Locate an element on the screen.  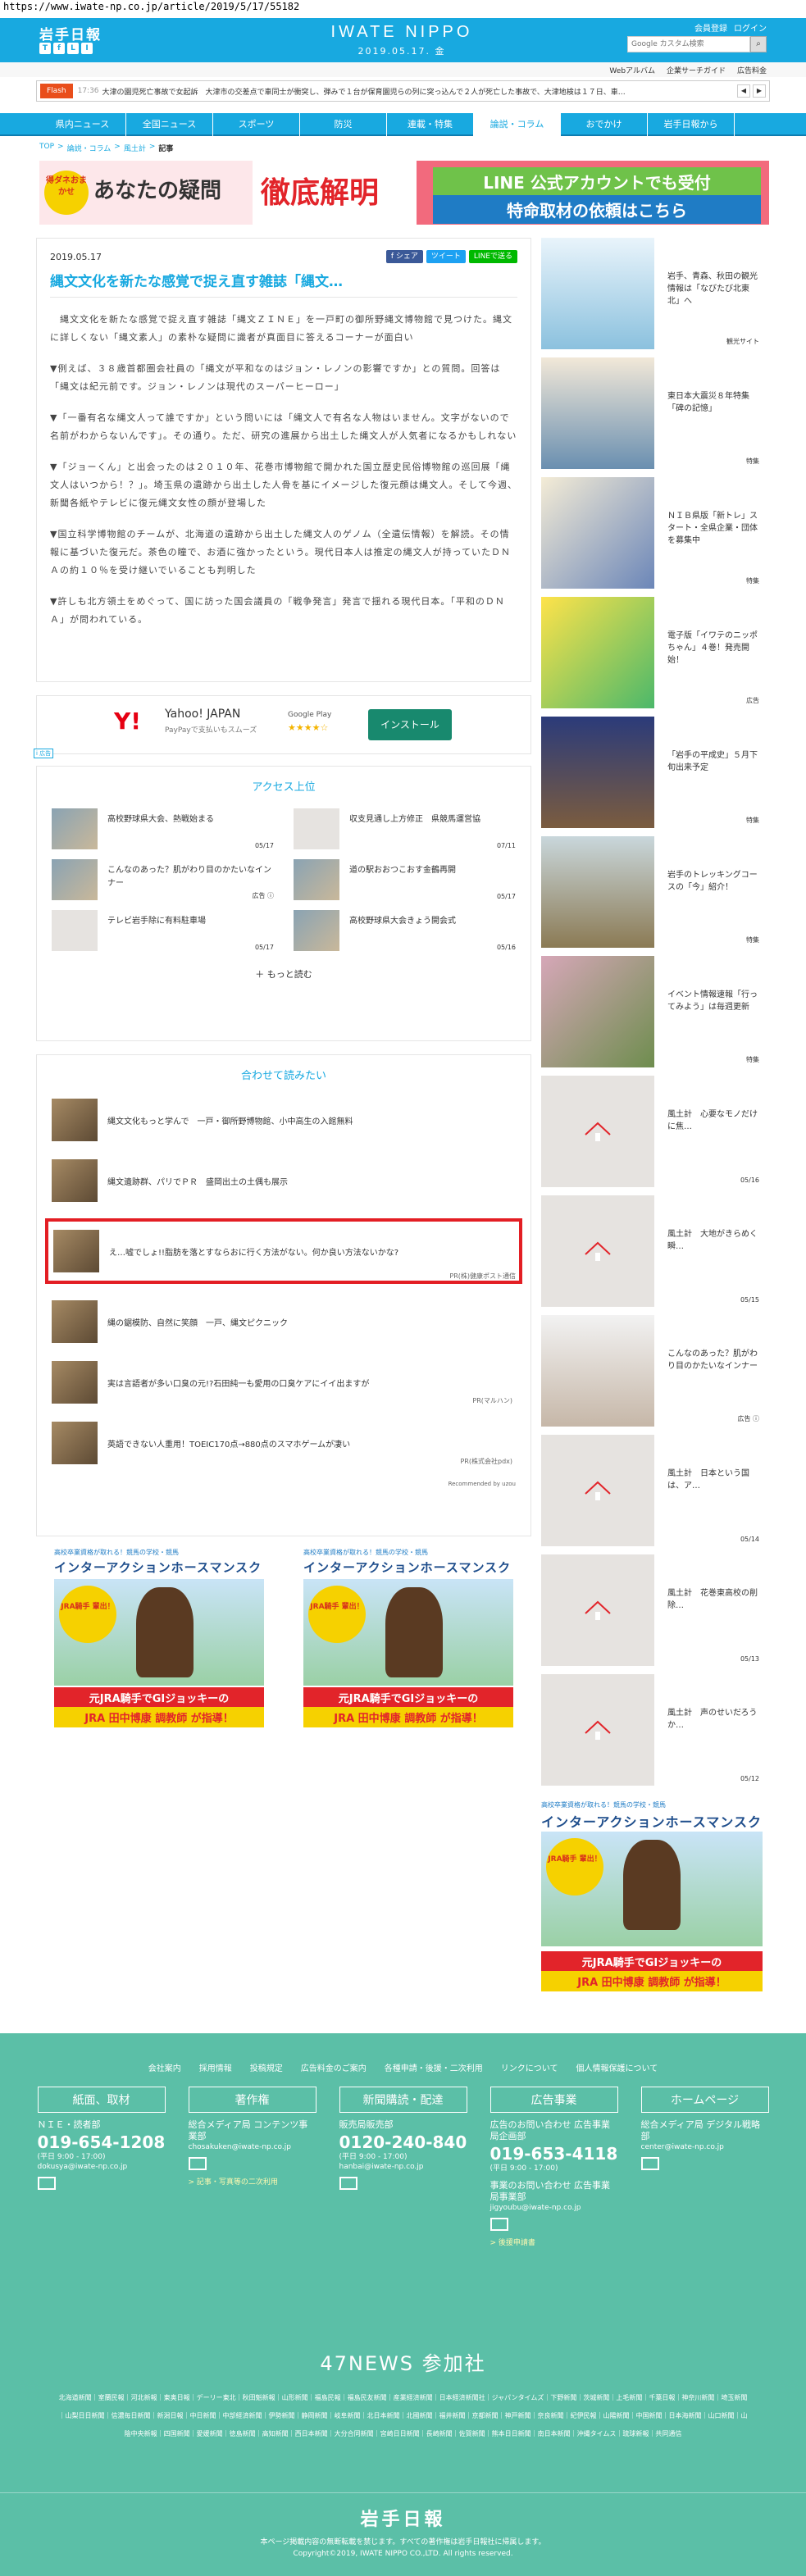
nav-item: 岩手日報から is located at coordinates (691, 124).